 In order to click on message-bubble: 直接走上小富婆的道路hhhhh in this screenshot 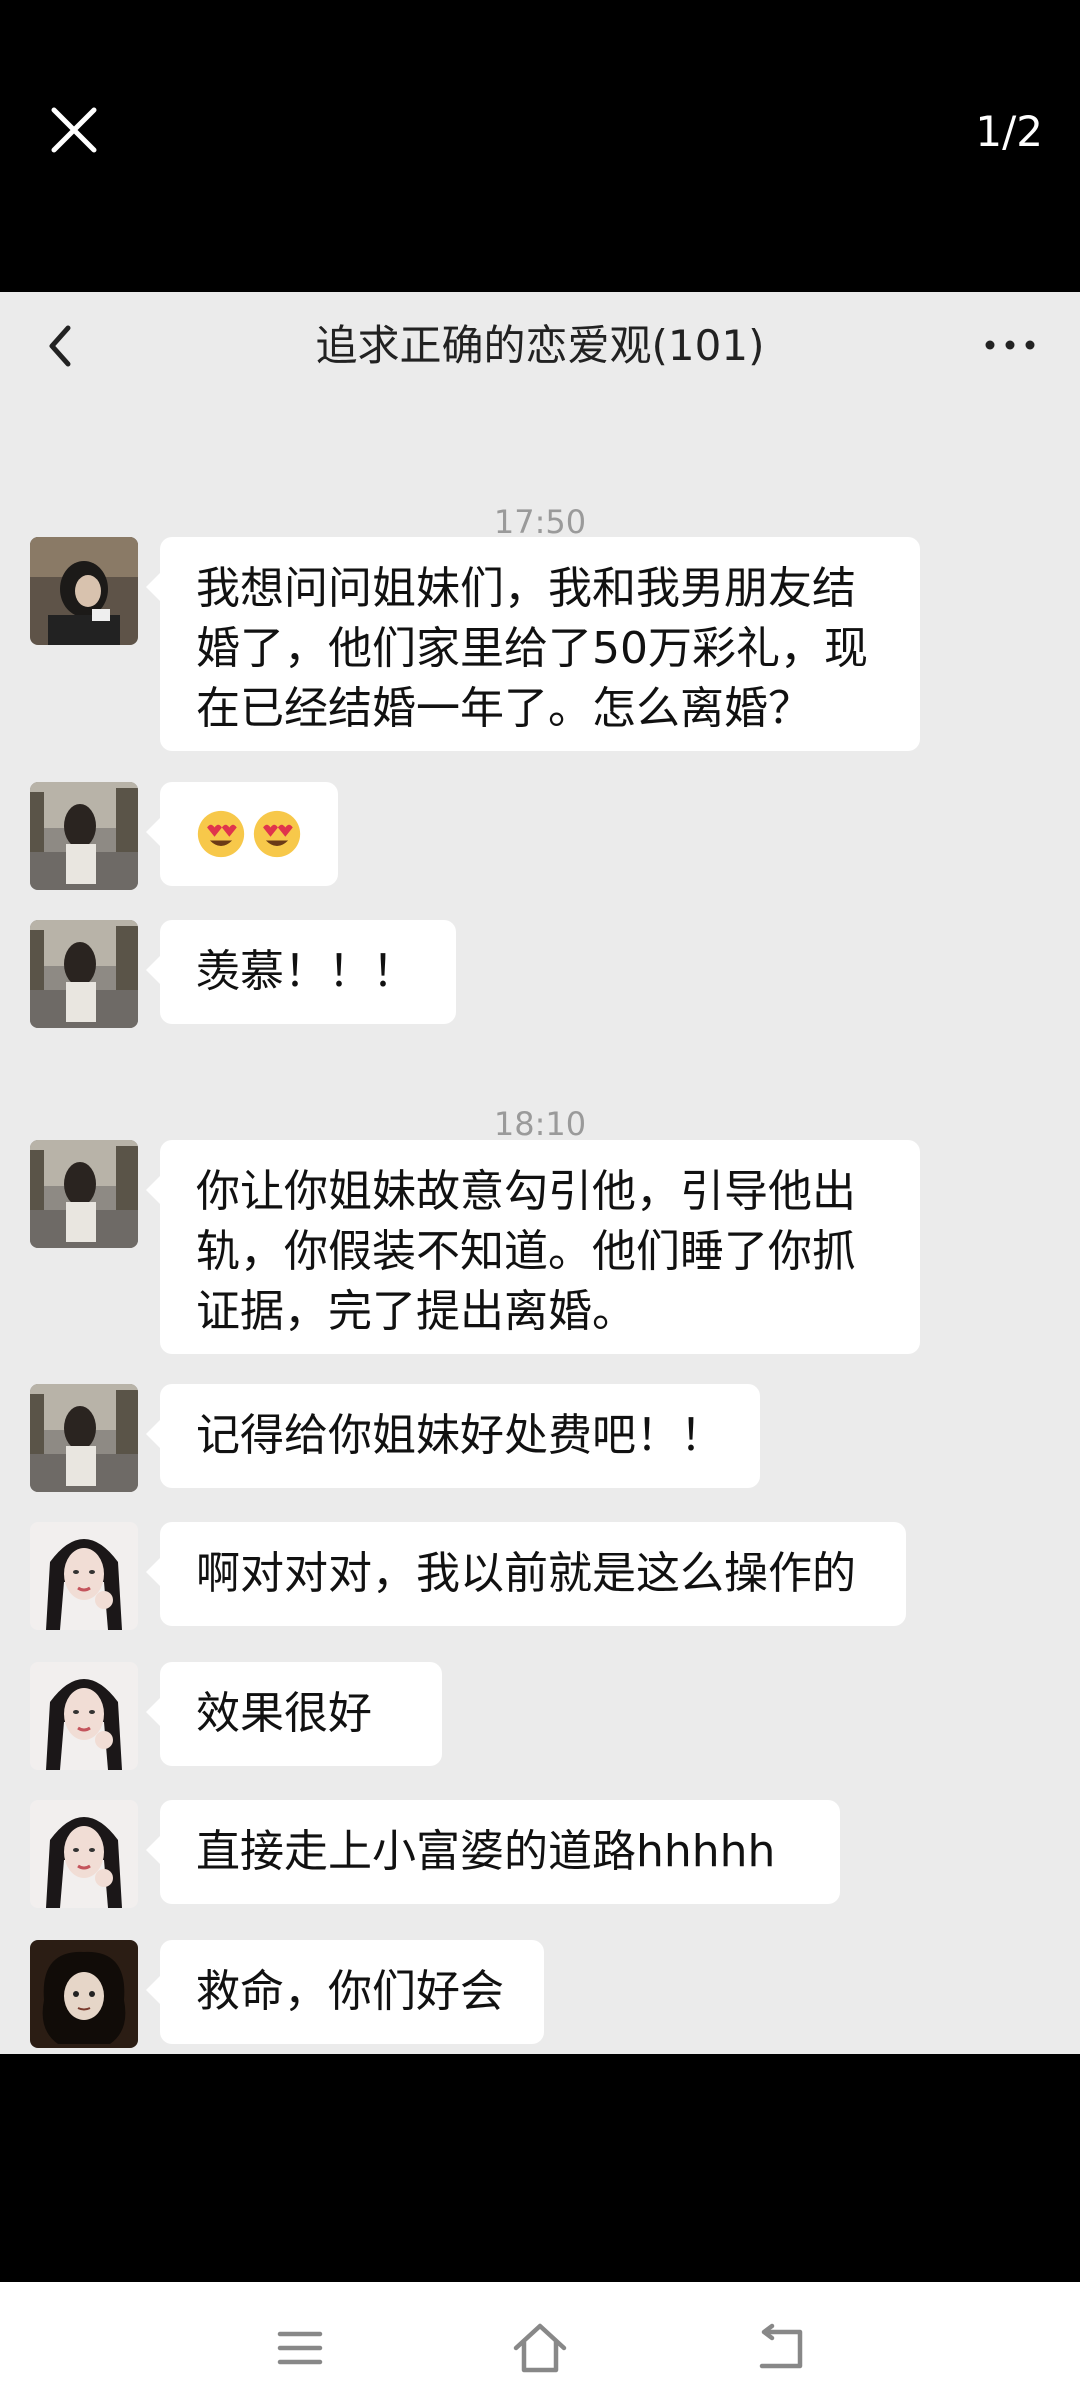, I will do `click(493, 1852)`.